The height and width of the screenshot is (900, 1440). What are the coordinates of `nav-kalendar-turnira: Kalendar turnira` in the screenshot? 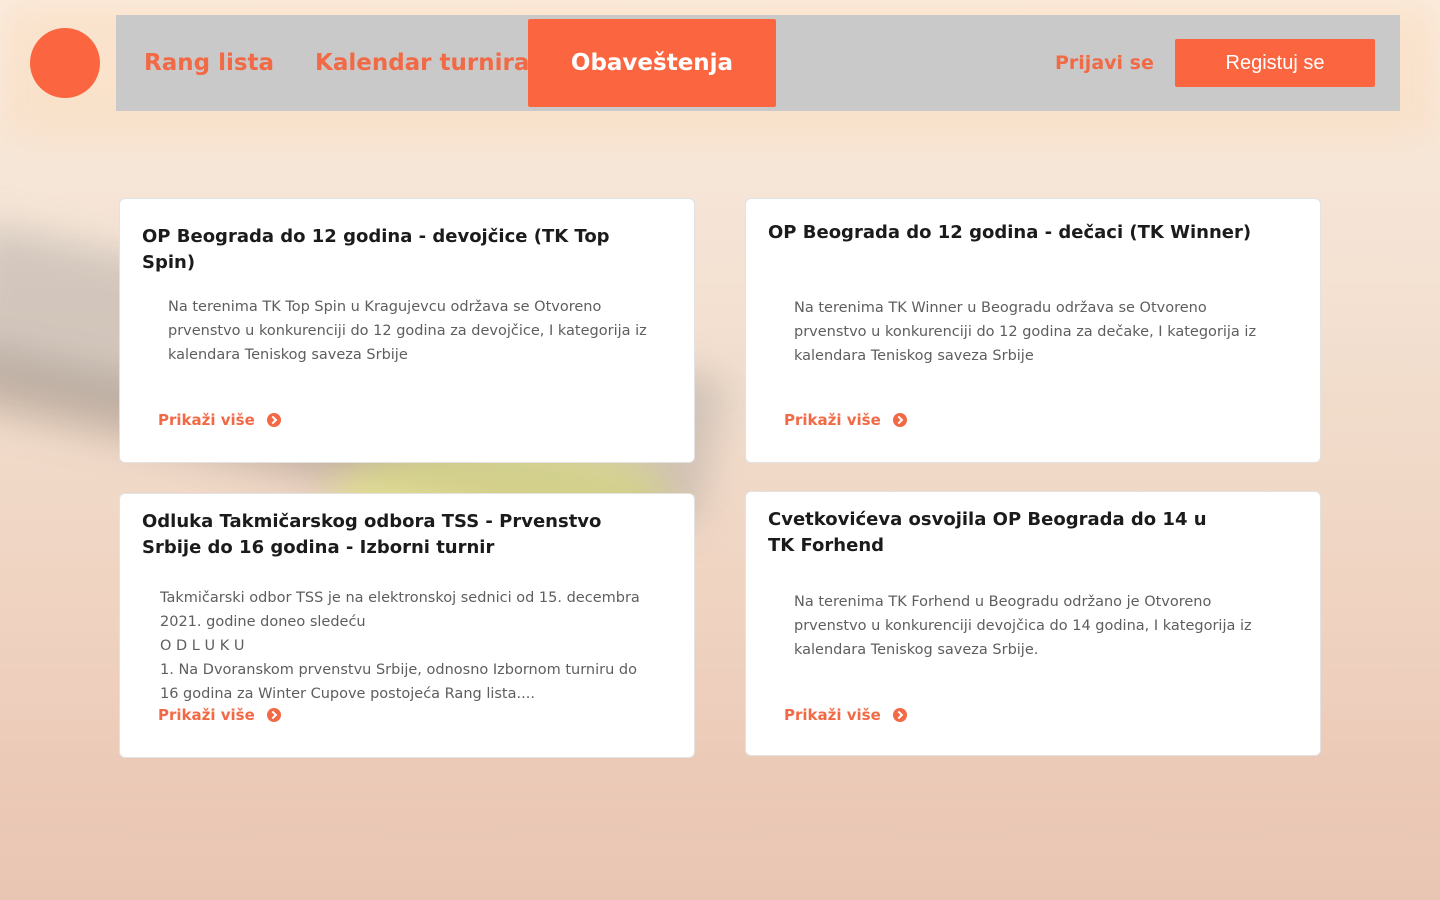 It's located at (422, 63).